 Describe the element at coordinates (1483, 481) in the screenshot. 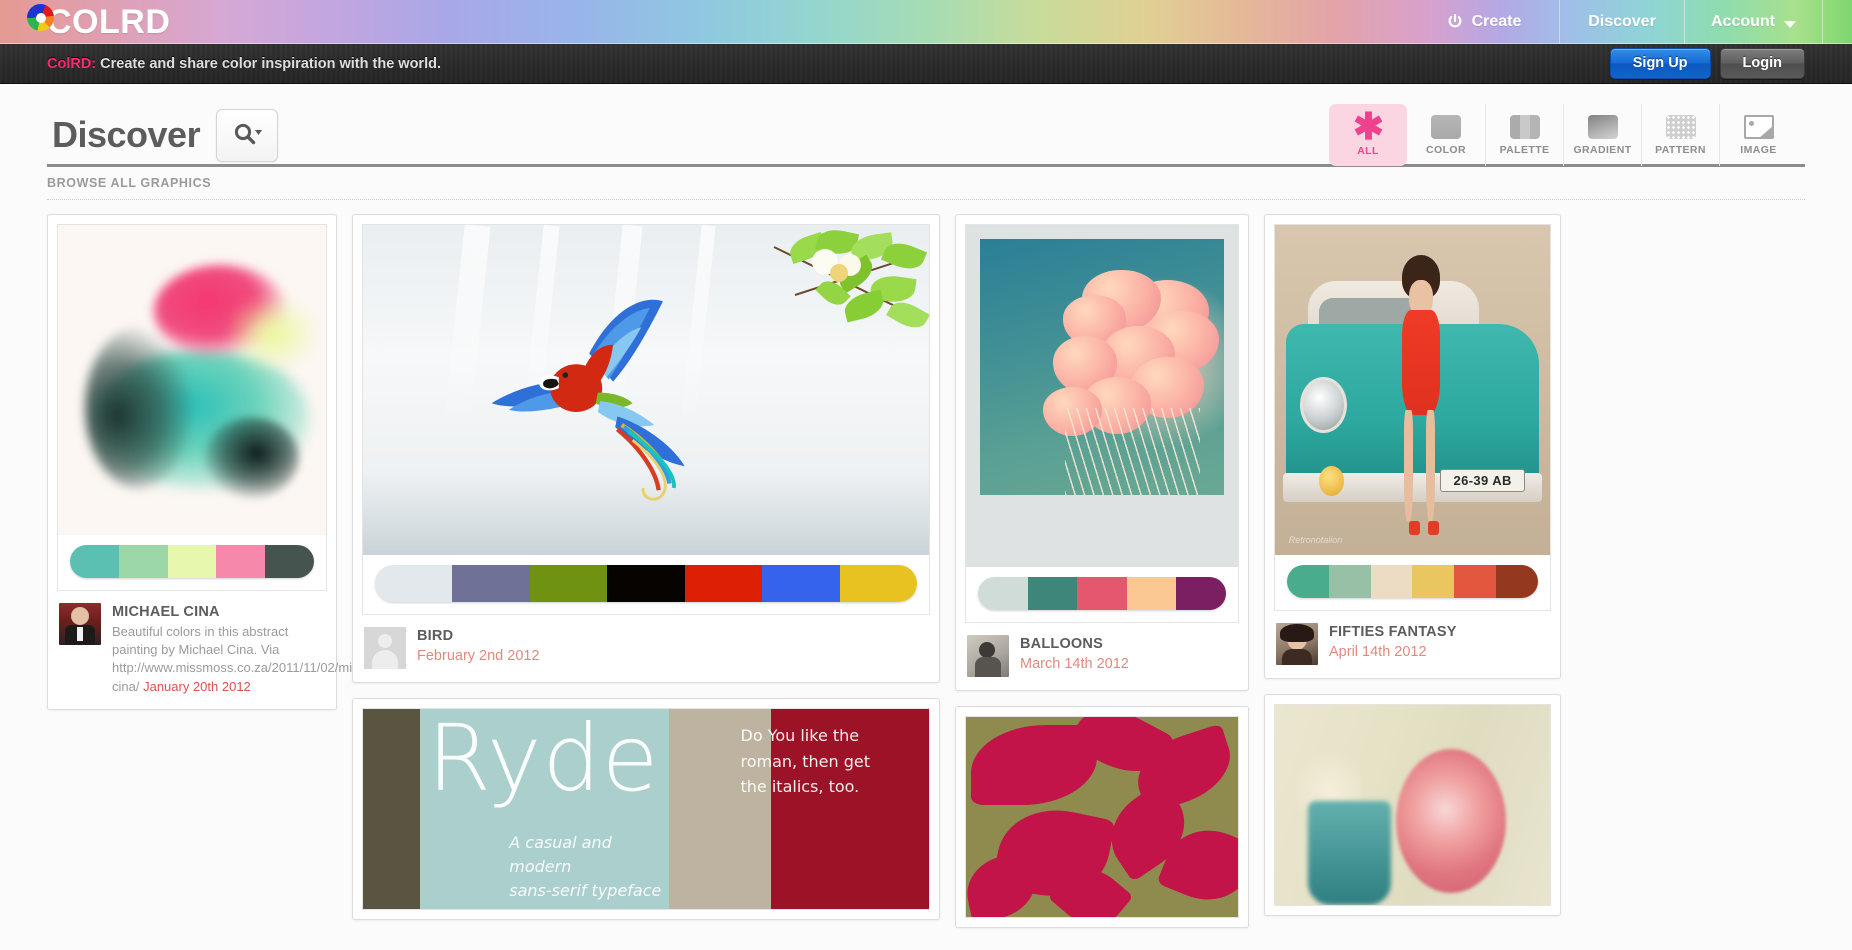

I see `license-plate: 26-39 AB` at that location.